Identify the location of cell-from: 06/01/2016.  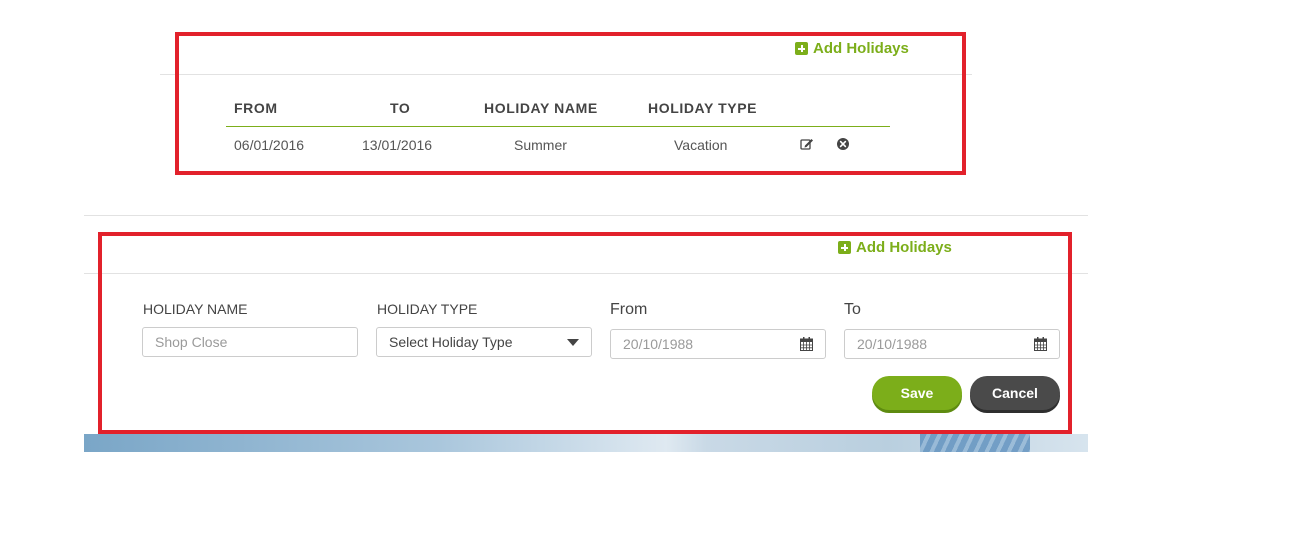
(269, 145).